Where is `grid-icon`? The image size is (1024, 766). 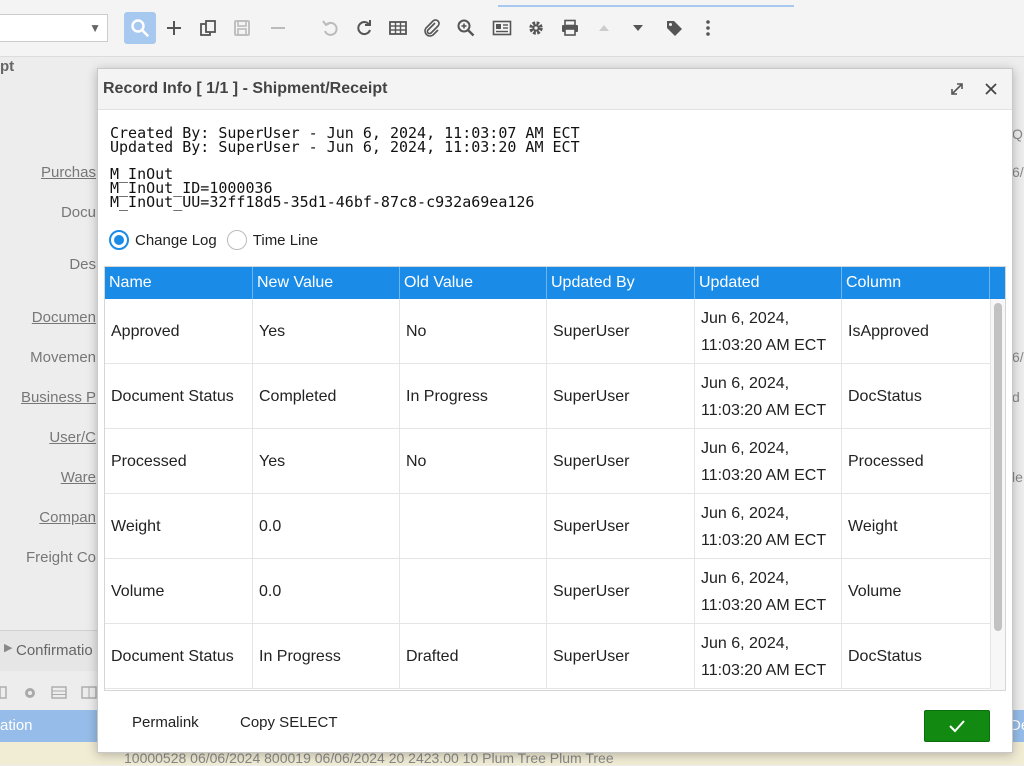 grid-icon is located at coordinates (398, 28).